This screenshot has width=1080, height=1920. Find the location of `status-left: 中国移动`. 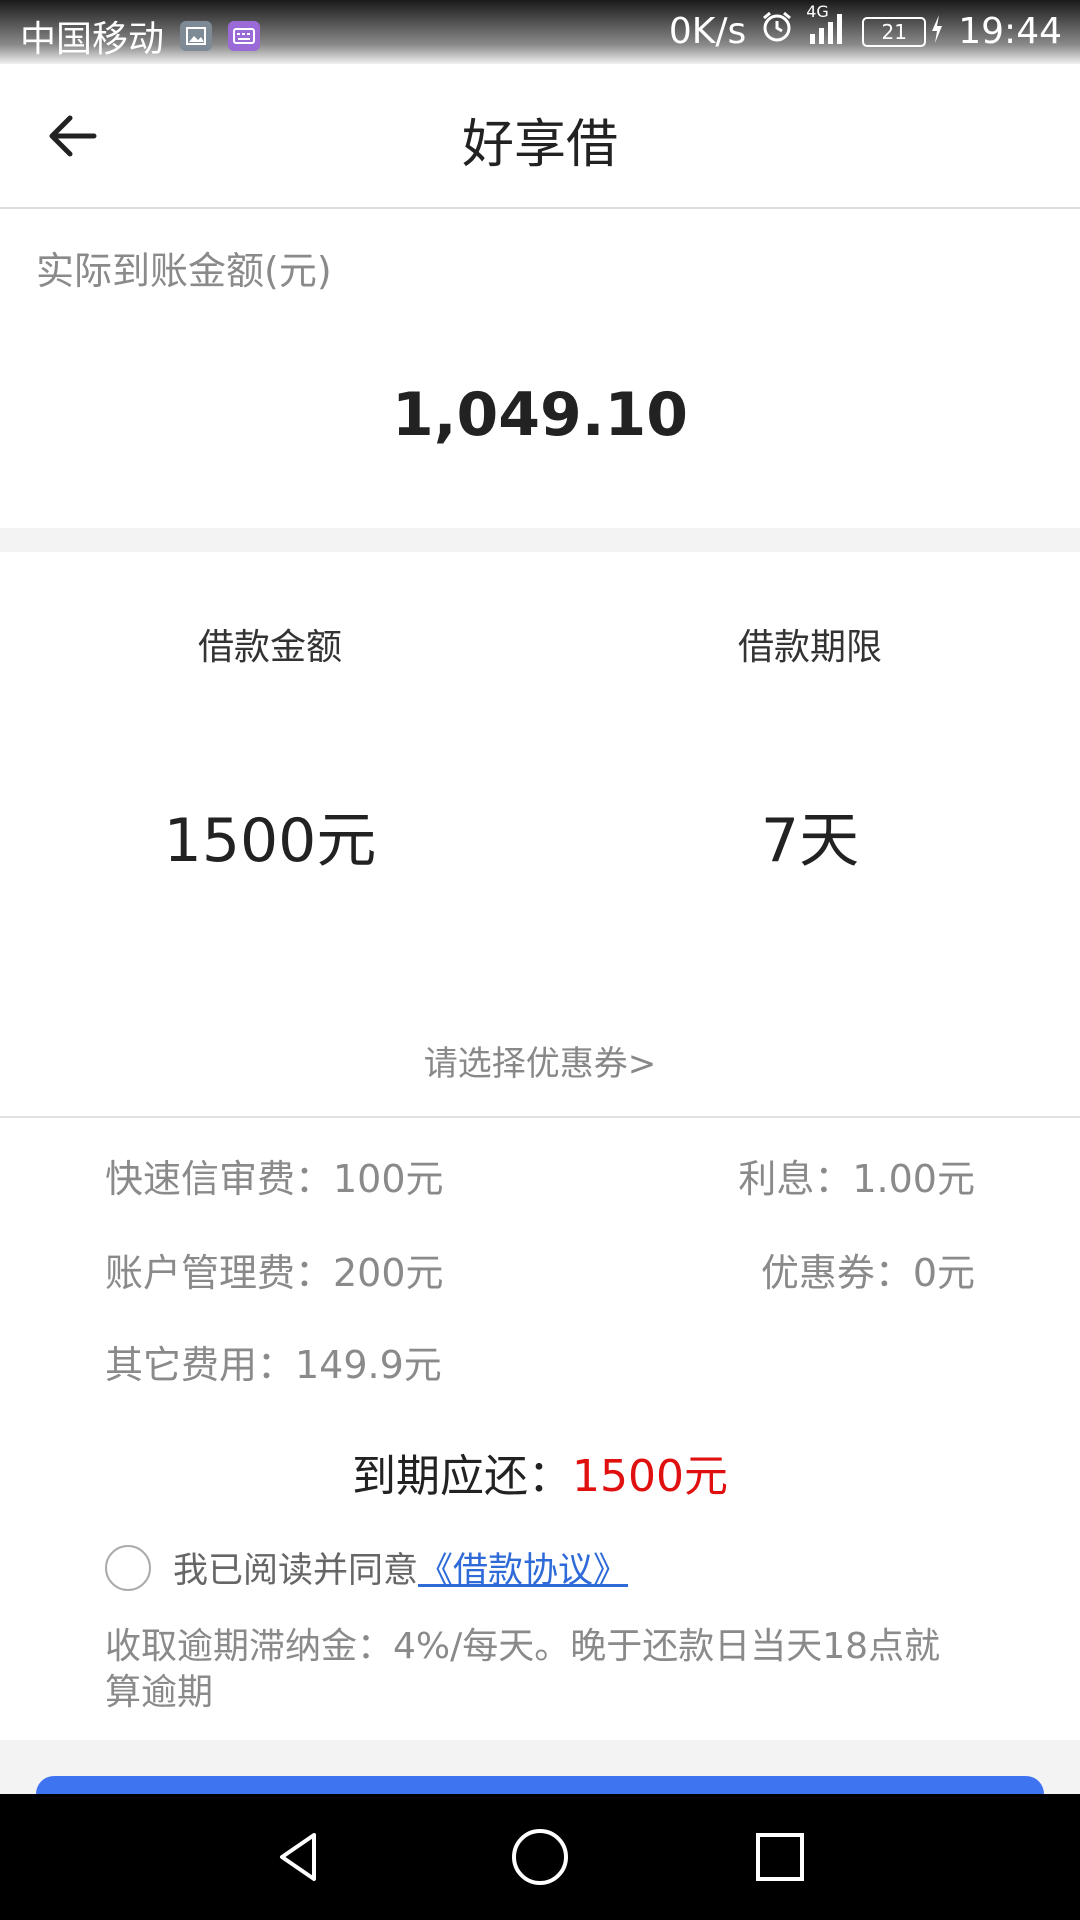

status-left: 中国移动 is located at coordinates (140, 36).